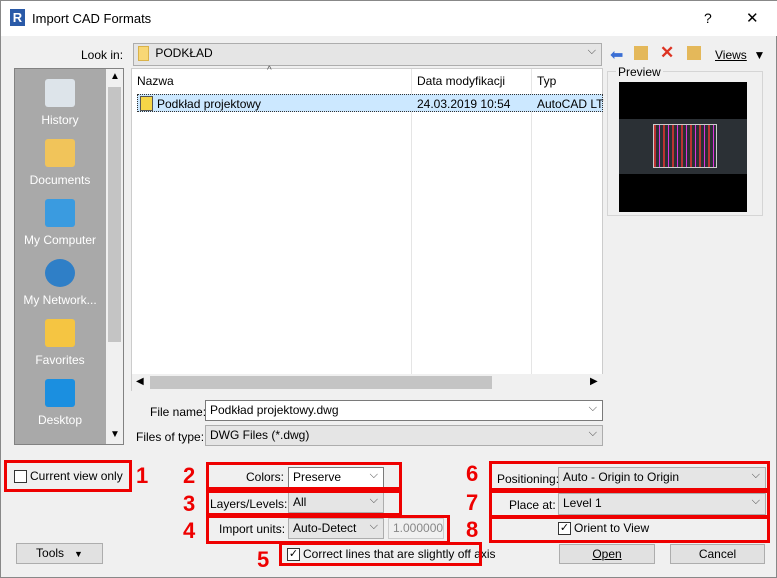 This screenshot has width=777, height=578. Describe the element at coordinates (50, 553) in the screenshot. I see `tools-label: Tools` at that location.